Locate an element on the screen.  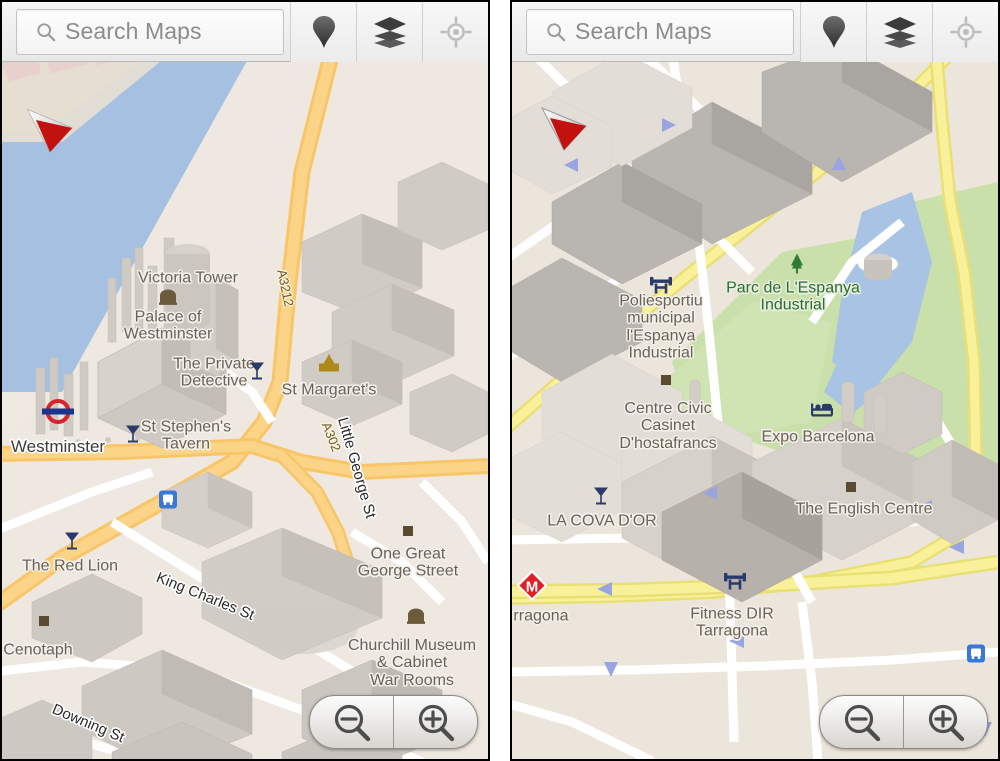
right-toolbar: Search Maps is located at coordinates (755, 32).